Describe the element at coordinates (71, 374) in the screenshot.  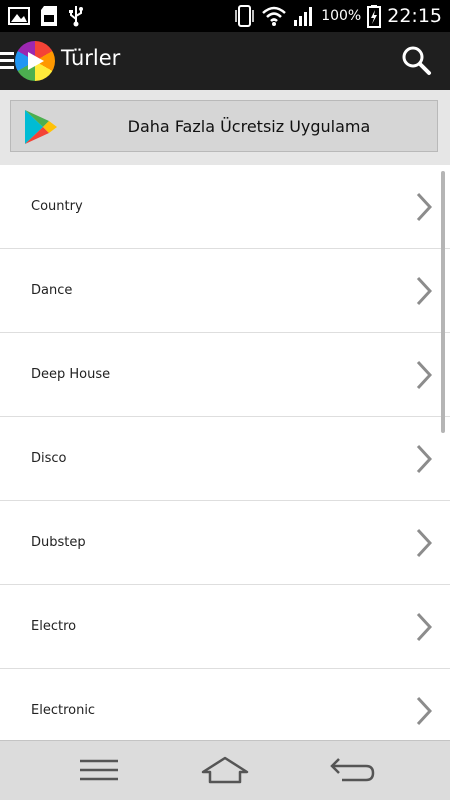
I see `genre-label: Deep House` at that location.